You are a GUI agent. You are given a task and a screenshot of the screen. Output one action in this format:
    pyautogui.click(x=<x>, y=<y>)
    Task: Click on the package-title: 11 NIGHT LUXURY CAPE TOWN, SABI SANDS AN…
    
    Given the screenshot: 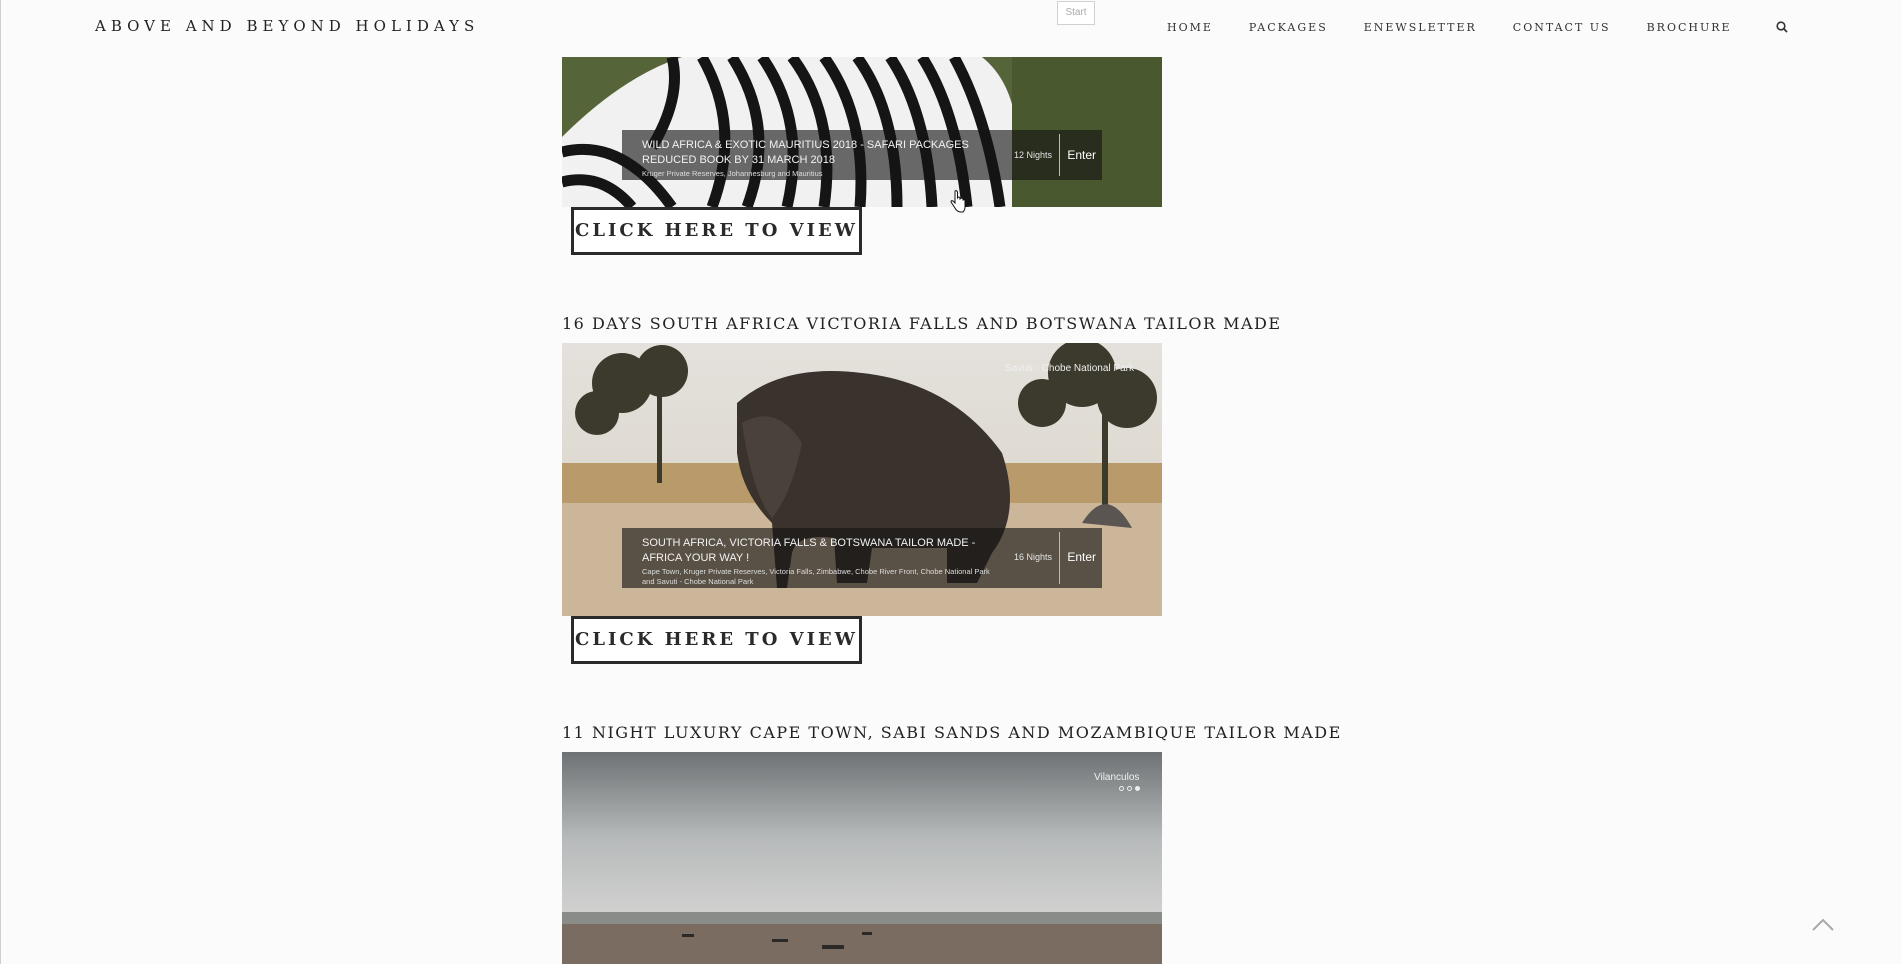 What is the action you would take?
    pyautogui.click(x=952, y=732)
    